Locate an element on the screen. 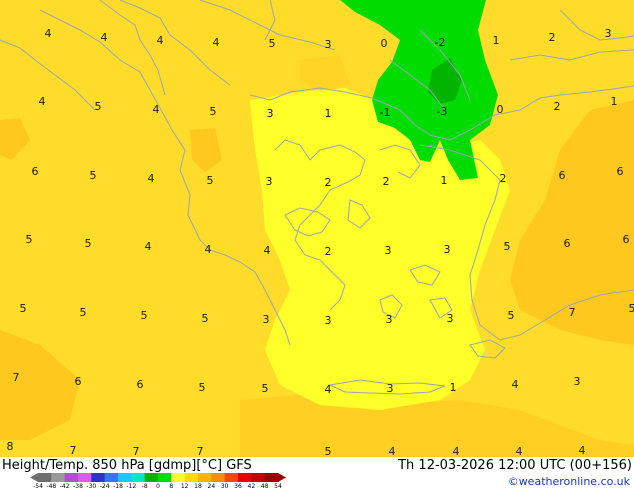  color-scale-label: 0 is located at coordinates (158, 486).